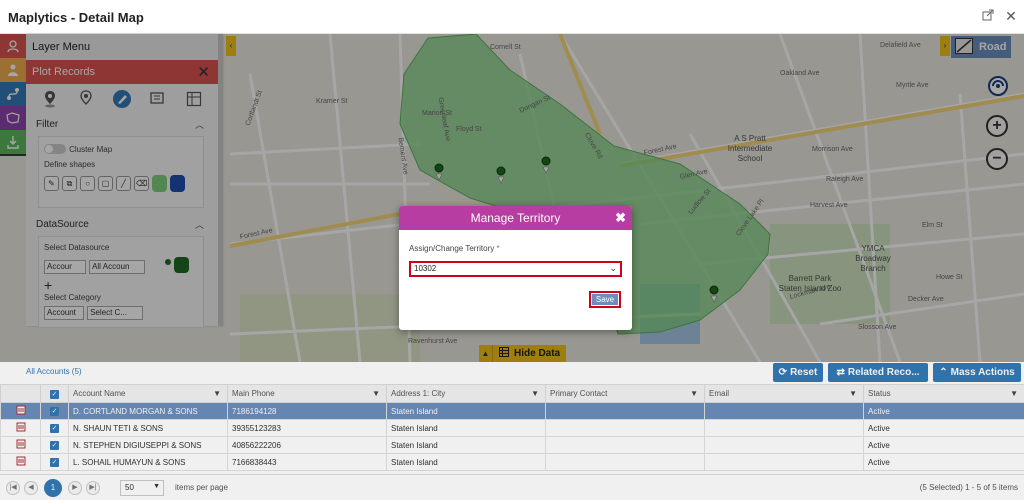 The image size is (1024, 500). Describe the element at coordinates (76, 17) in the screenshot. I see `window-title: Maplytics - Detail Map` at that location.